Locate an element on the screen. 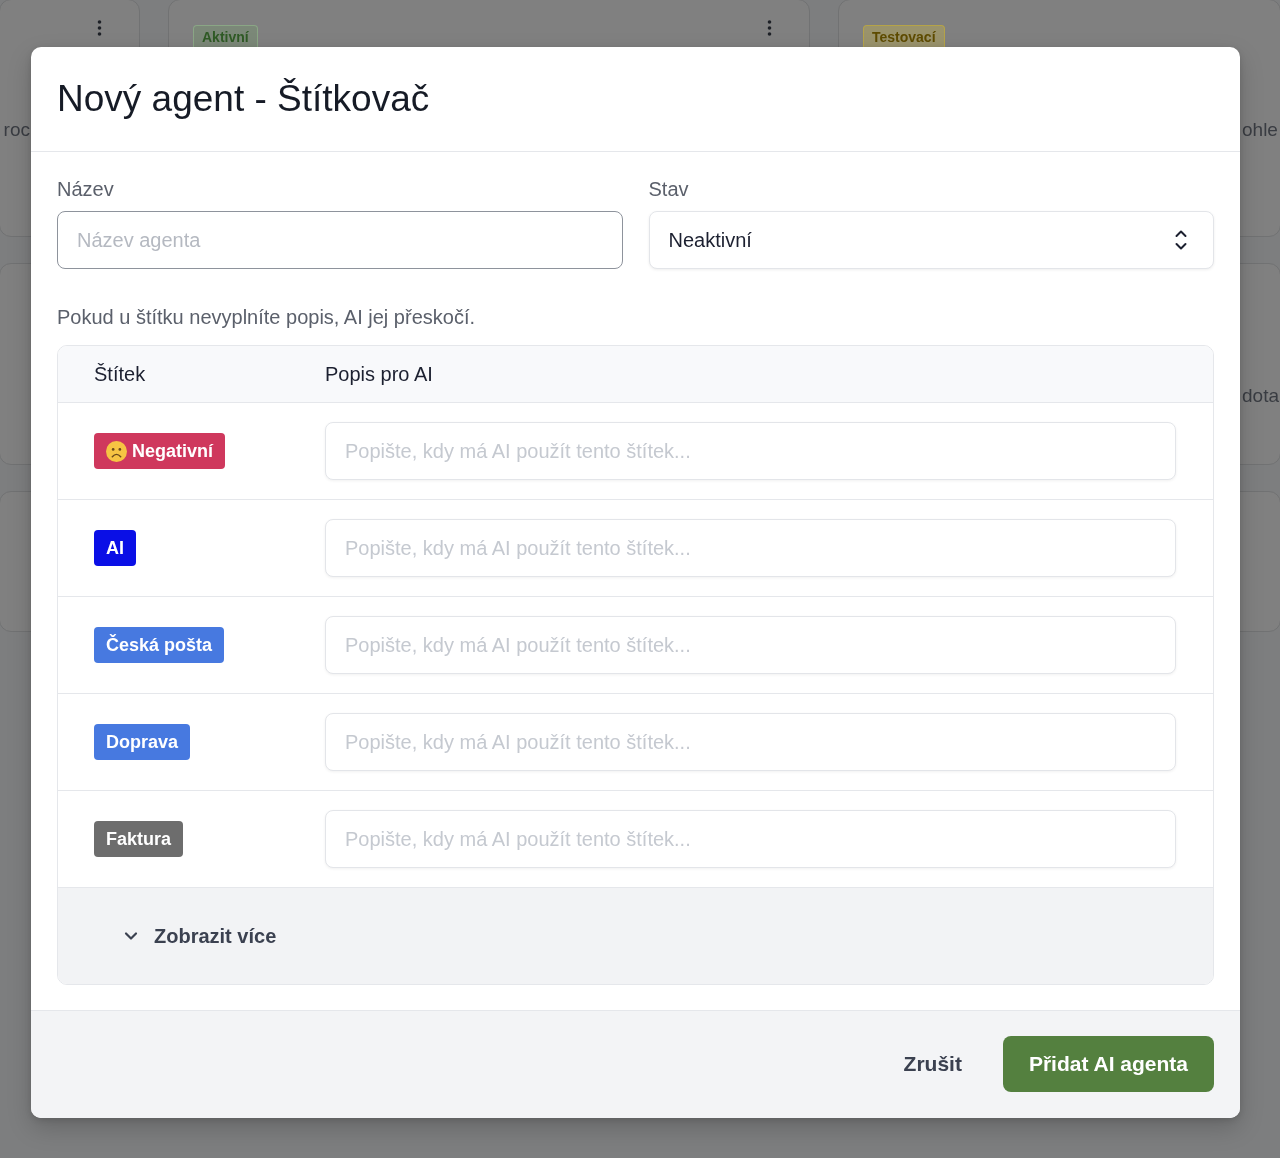 The height and width of the screenshot is (1158, 1280). frowning-face-icon is located at coordinates (116, 451).